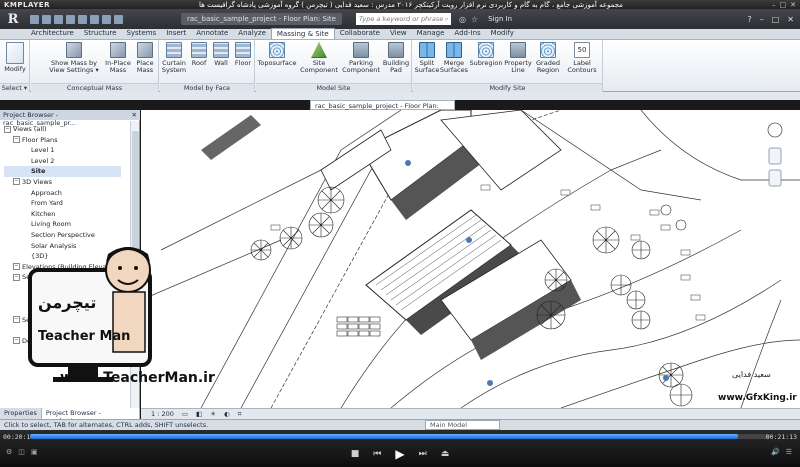 This screenshot has width=800, height=467. I want to click on tab-view: View, so click(398, 33).